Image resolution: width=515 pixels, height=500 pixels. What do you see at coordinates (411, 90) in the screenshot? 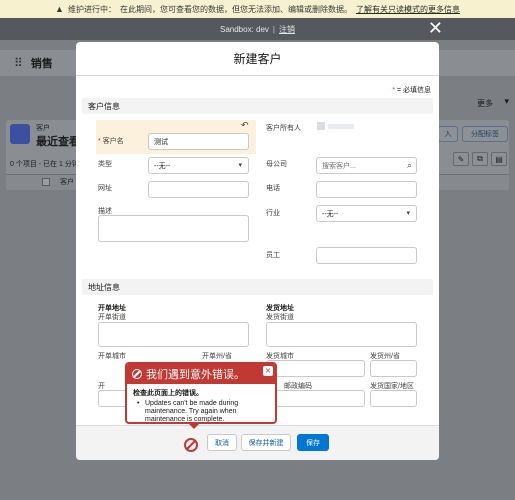
I see `required-note: * = 必填信息` at bounding box center [411, 90].